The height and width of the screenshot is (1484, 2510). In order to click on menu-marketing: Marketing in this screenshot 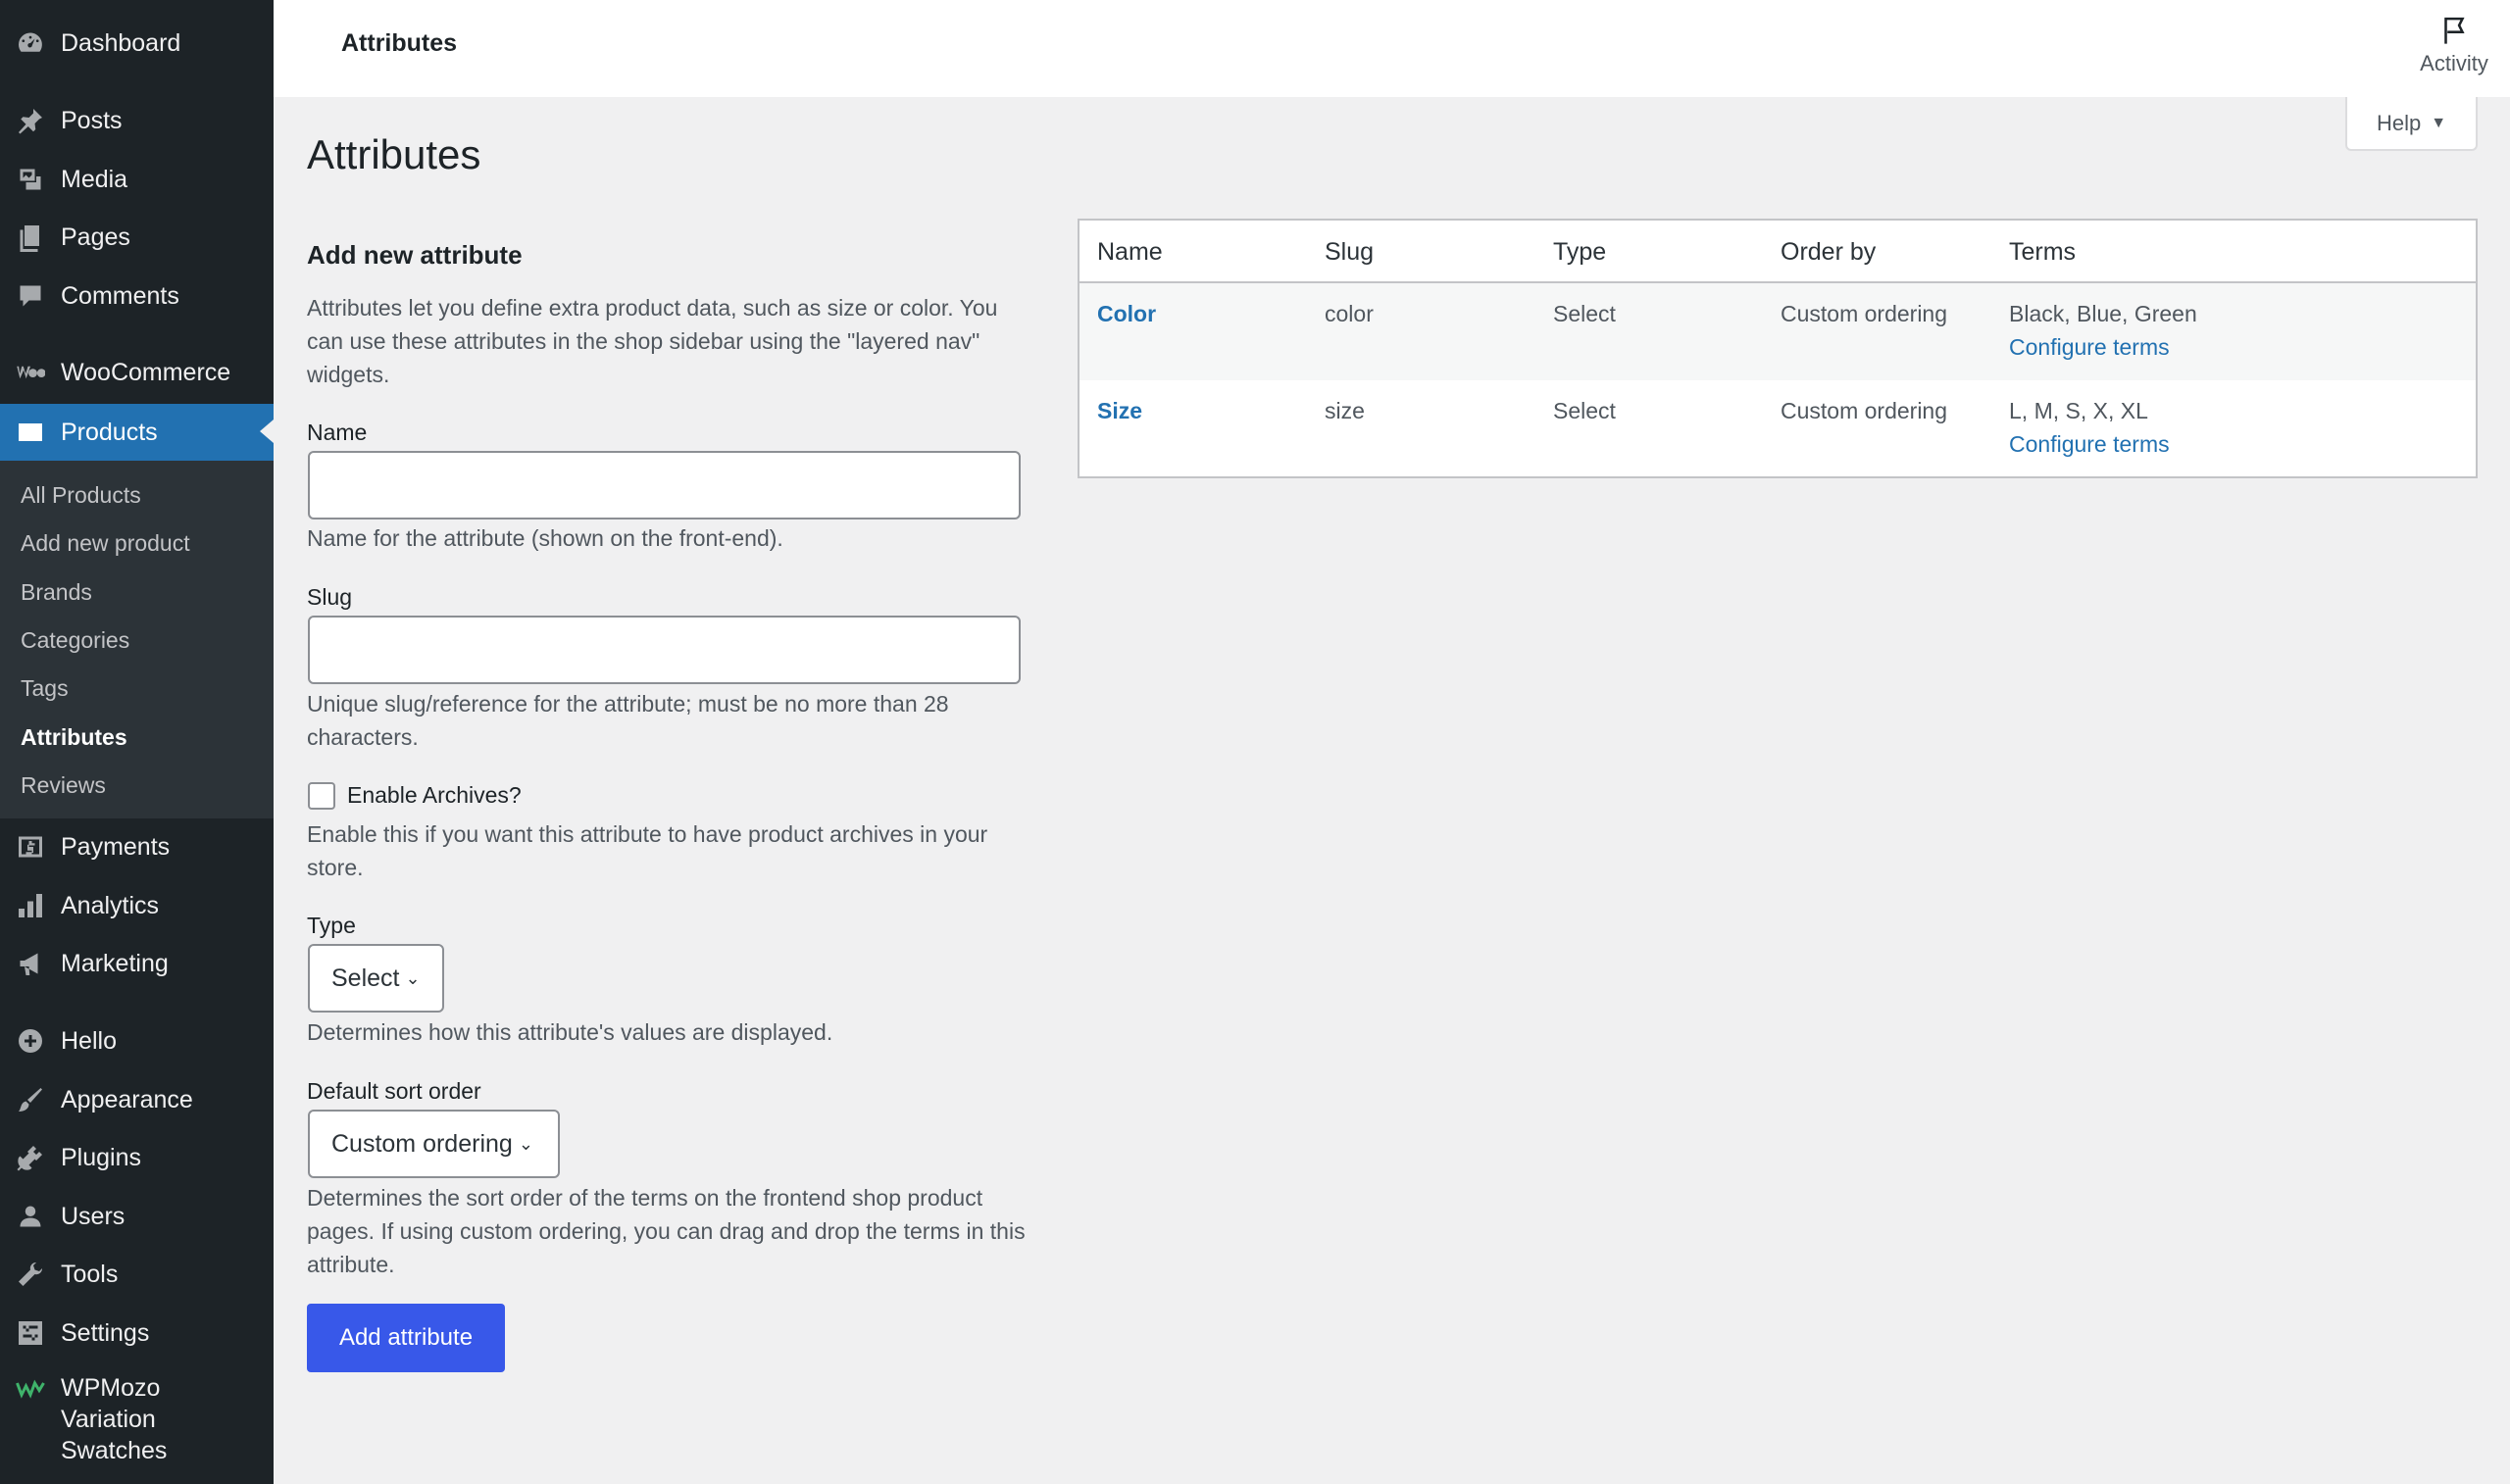, I will do `click(137, 963)`.